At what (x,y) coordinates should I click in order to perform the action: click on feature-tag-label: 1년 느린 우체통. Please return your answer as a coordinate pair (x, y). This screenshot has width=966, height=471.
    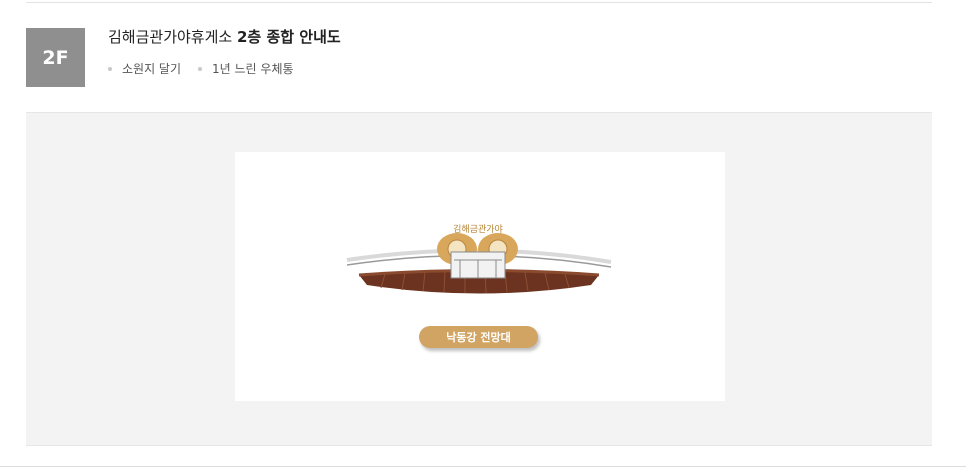
    Looking at the image, I should click on (253, 69).